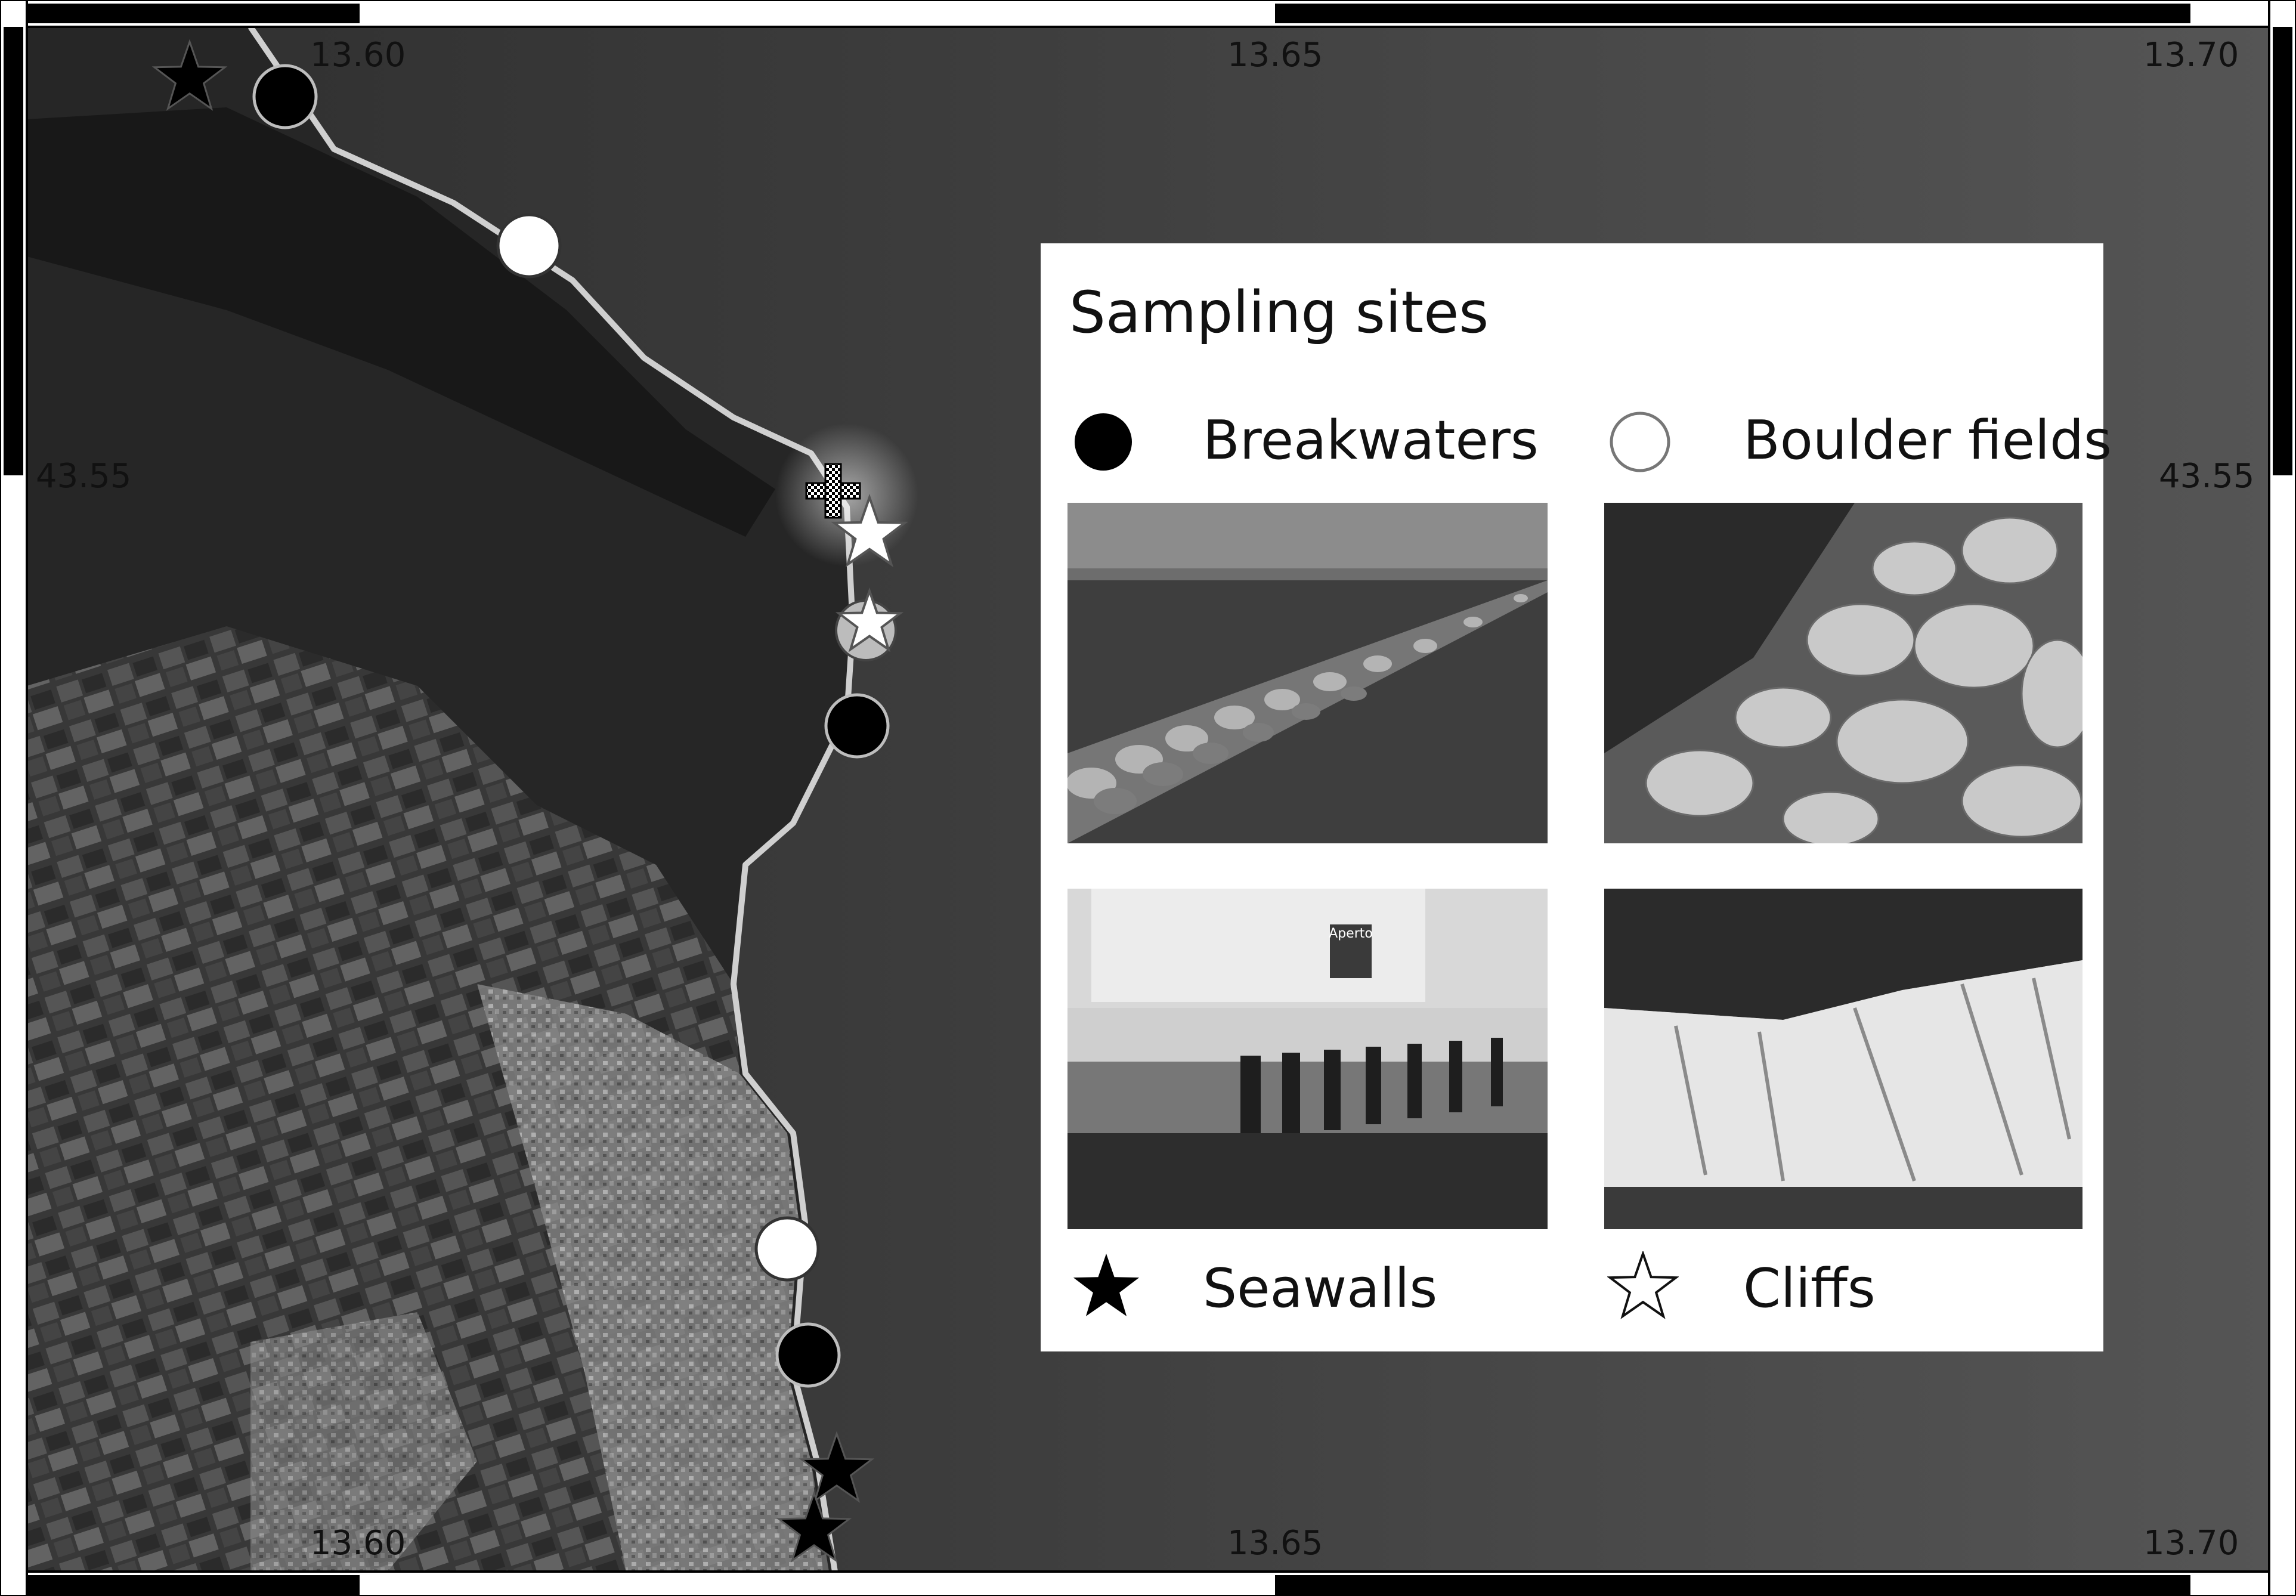 This screenshot has height=1596, width=2296. What do you see at coordinates (2191, 1543) in the screenshot?
I see `lon-tick-bottom-3: 13.70` at bounding box center [2191, 1543].